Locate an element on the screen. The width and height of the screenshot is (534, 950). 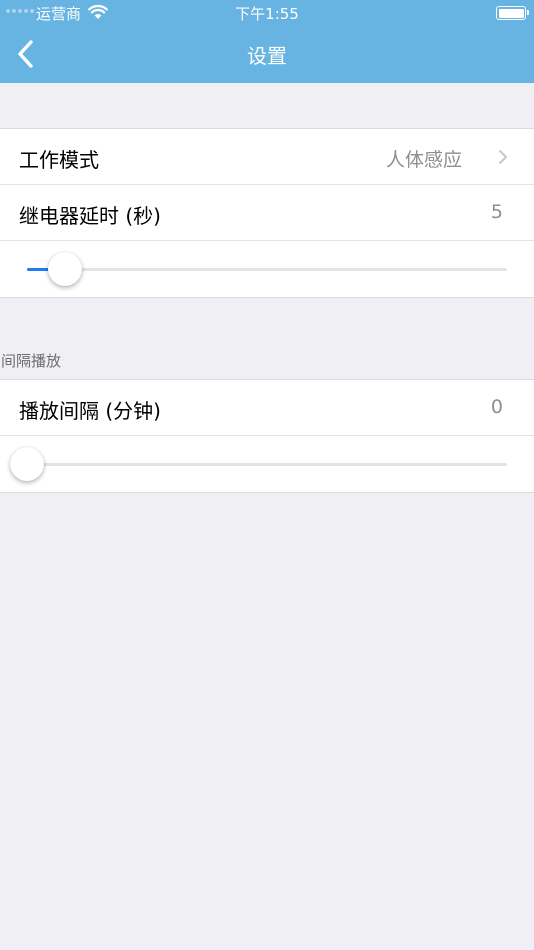
relay-delay-slider is located at coordinates (267, 269).